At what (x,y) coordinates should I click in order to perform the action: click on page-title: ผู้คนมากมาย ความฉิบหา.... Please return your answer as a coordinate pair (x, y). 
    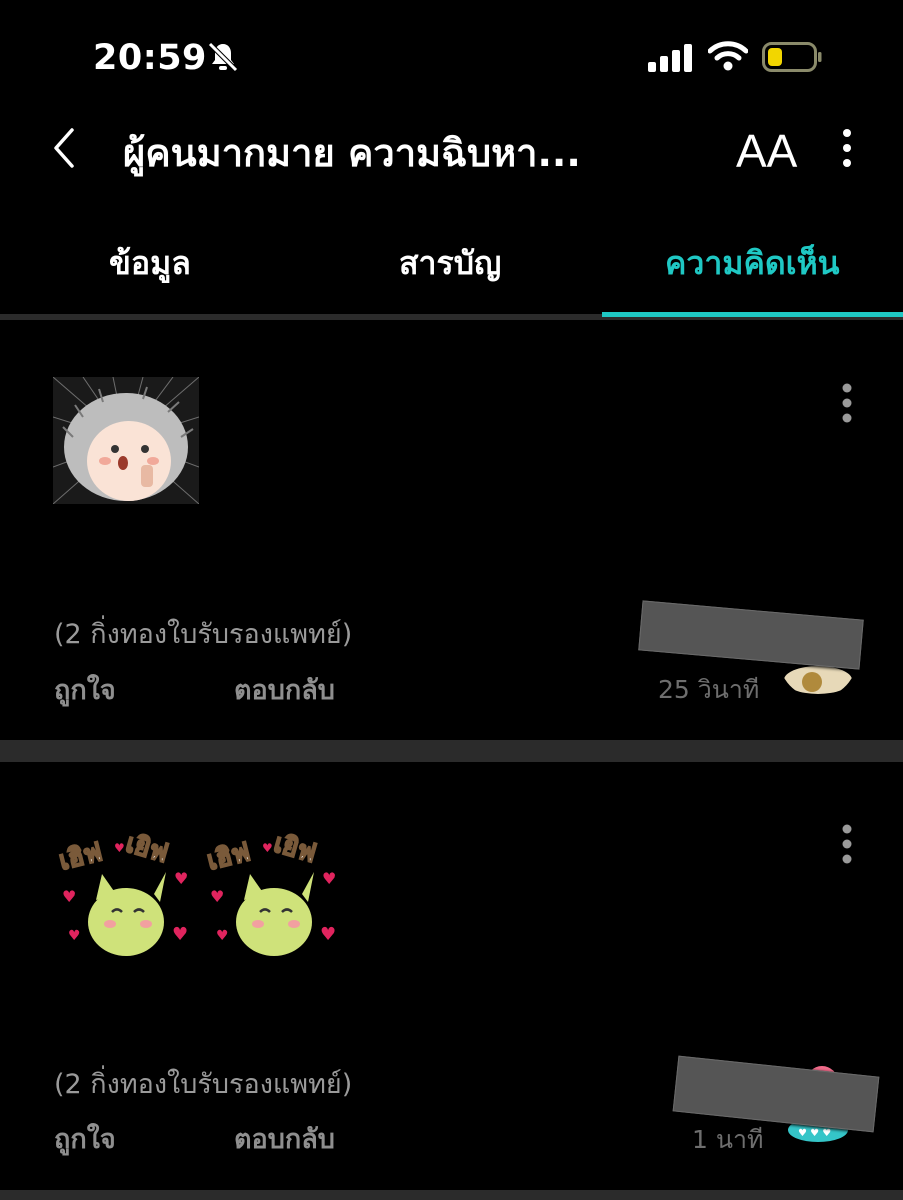
    Looking at the image, I should click on (352, 153).